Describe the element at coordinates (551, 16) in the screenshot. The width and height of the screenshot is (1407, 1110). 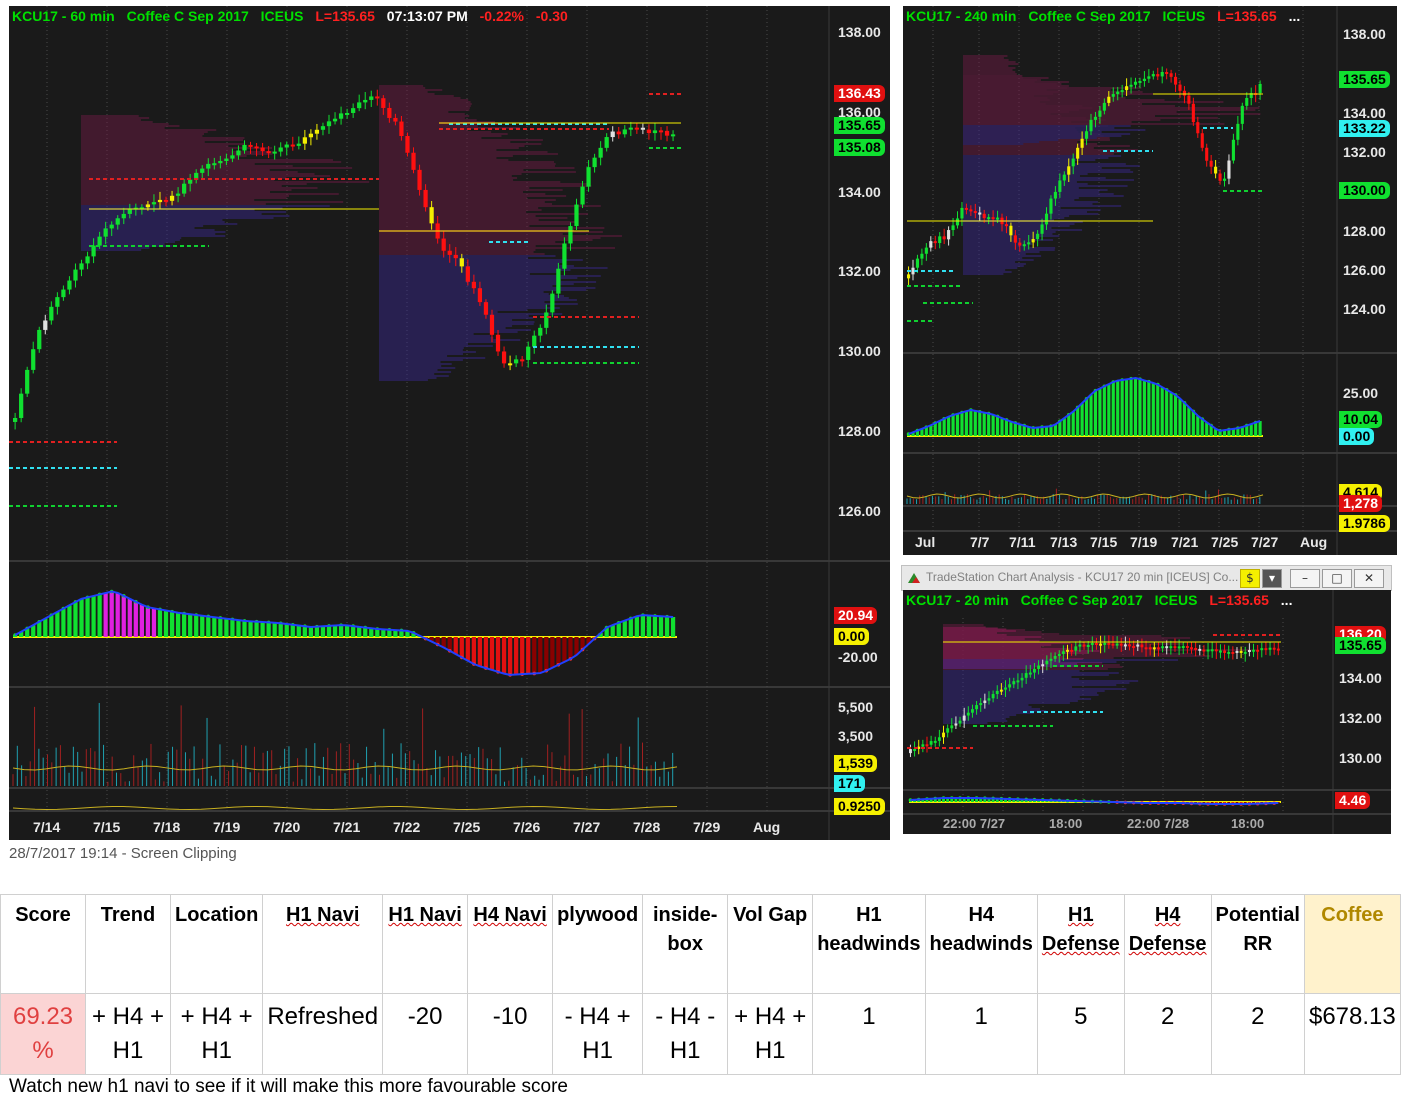
I see `net-change: -0.30` at that location.